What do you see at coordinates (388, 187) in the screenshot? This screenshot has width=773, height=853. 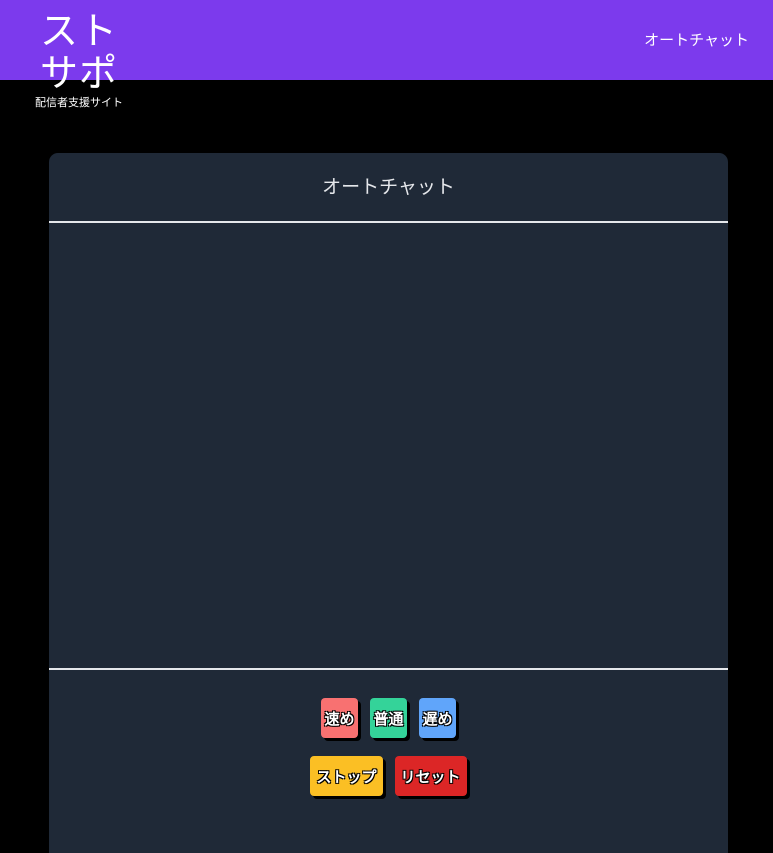 I see `panel-title: オートチャット` at bounding box center [388, 187].